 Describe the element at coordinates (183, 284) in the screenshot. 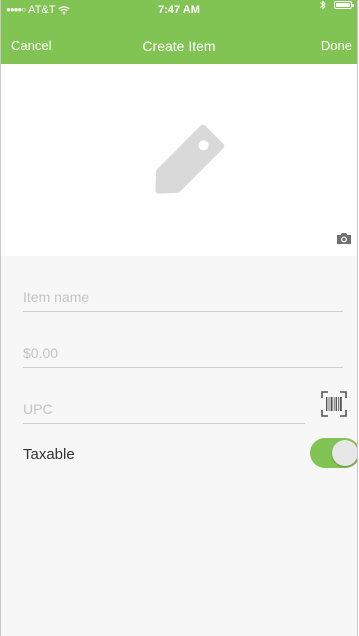

I see `item-name-field` at that location.